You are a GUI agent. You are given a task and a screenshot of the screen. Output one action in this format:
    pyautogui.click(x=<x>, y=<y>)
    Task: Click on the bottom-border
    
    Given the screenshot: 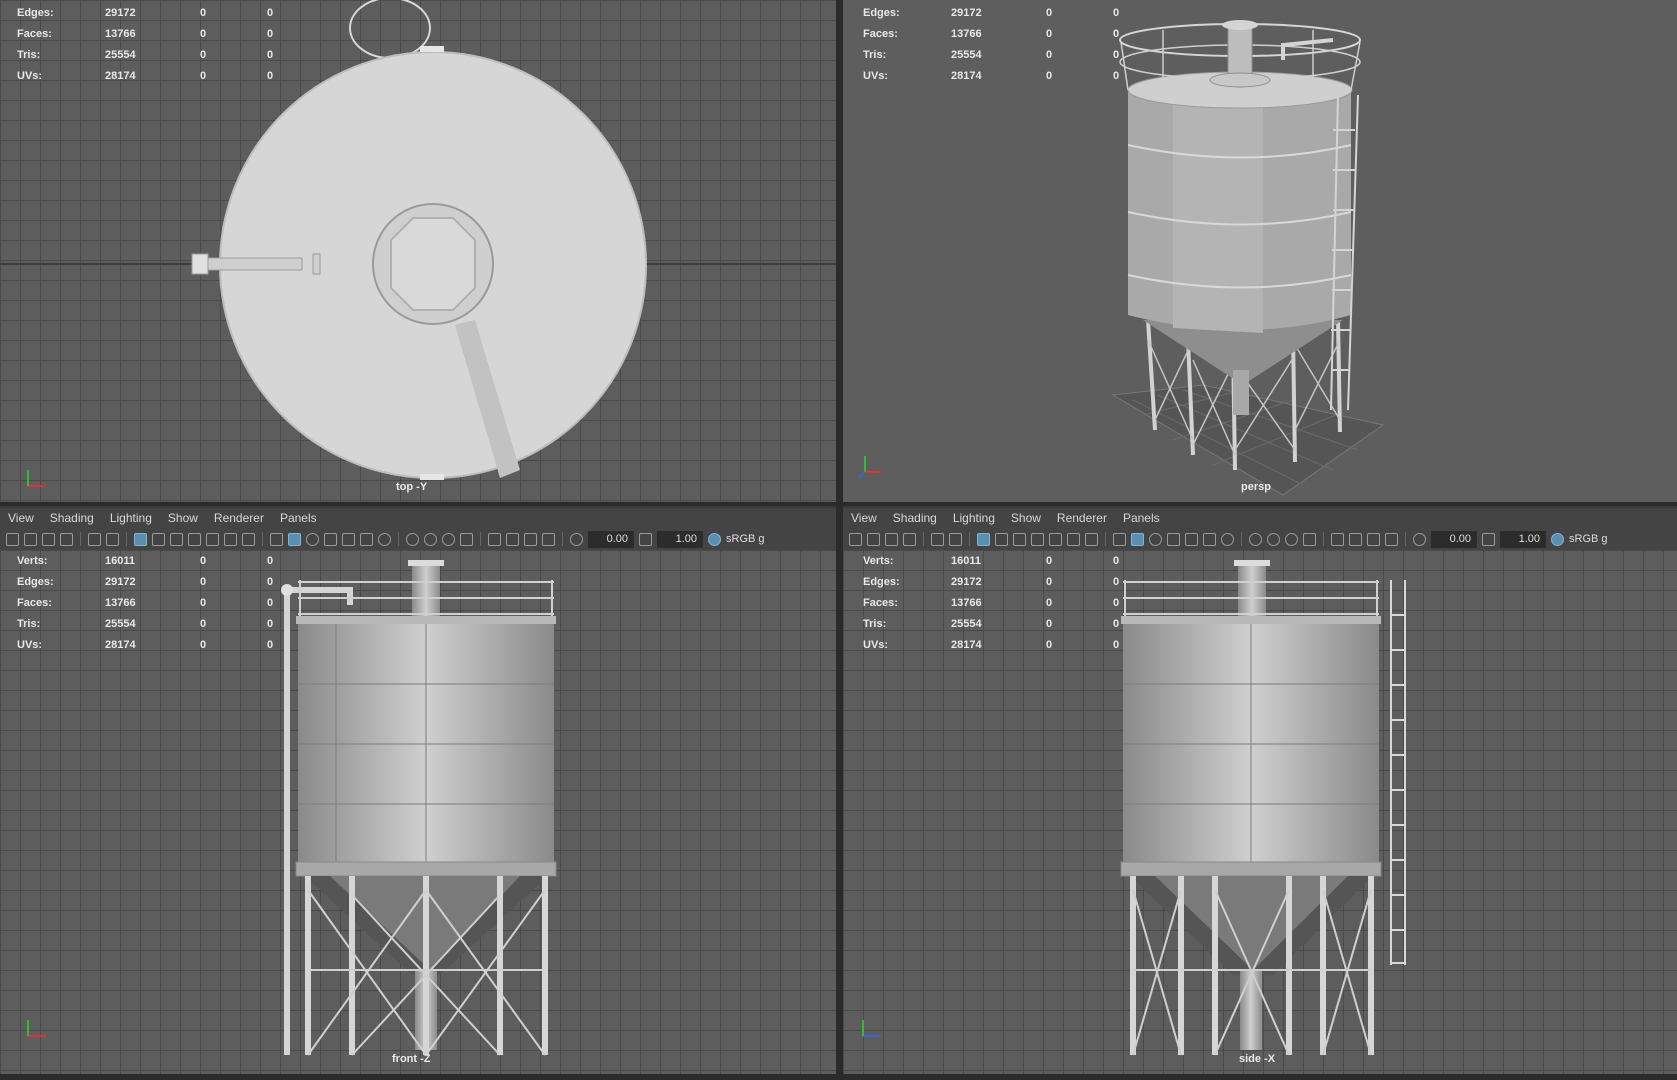 What is the action you would take?
    pyautogui.click(x=838, y=1077)
    